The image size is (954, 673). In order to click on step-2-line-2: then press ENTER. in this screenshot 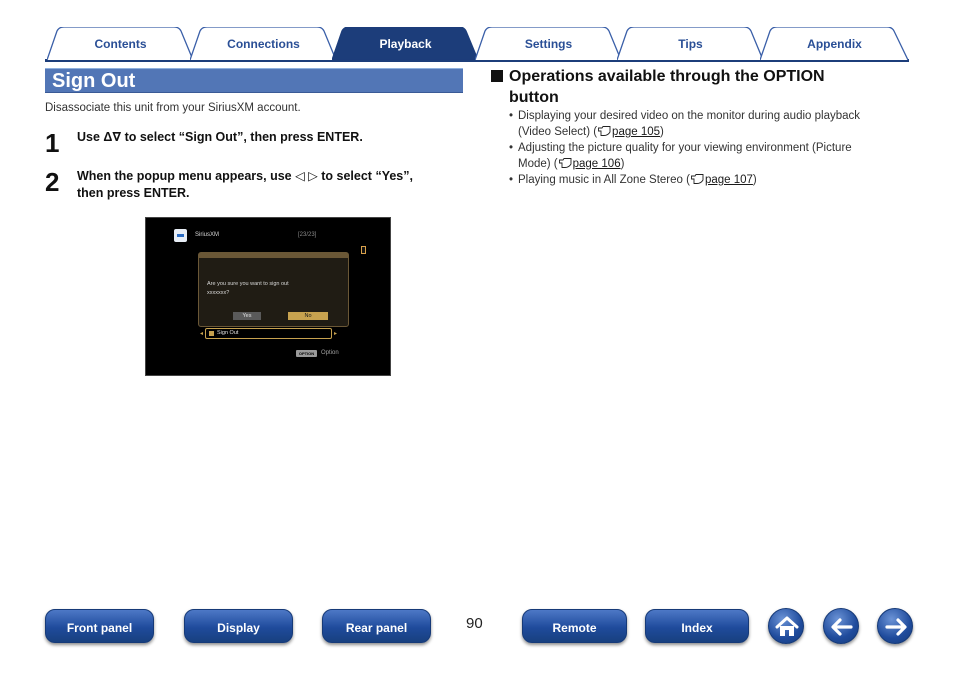, I will do `click(133, 193)`.